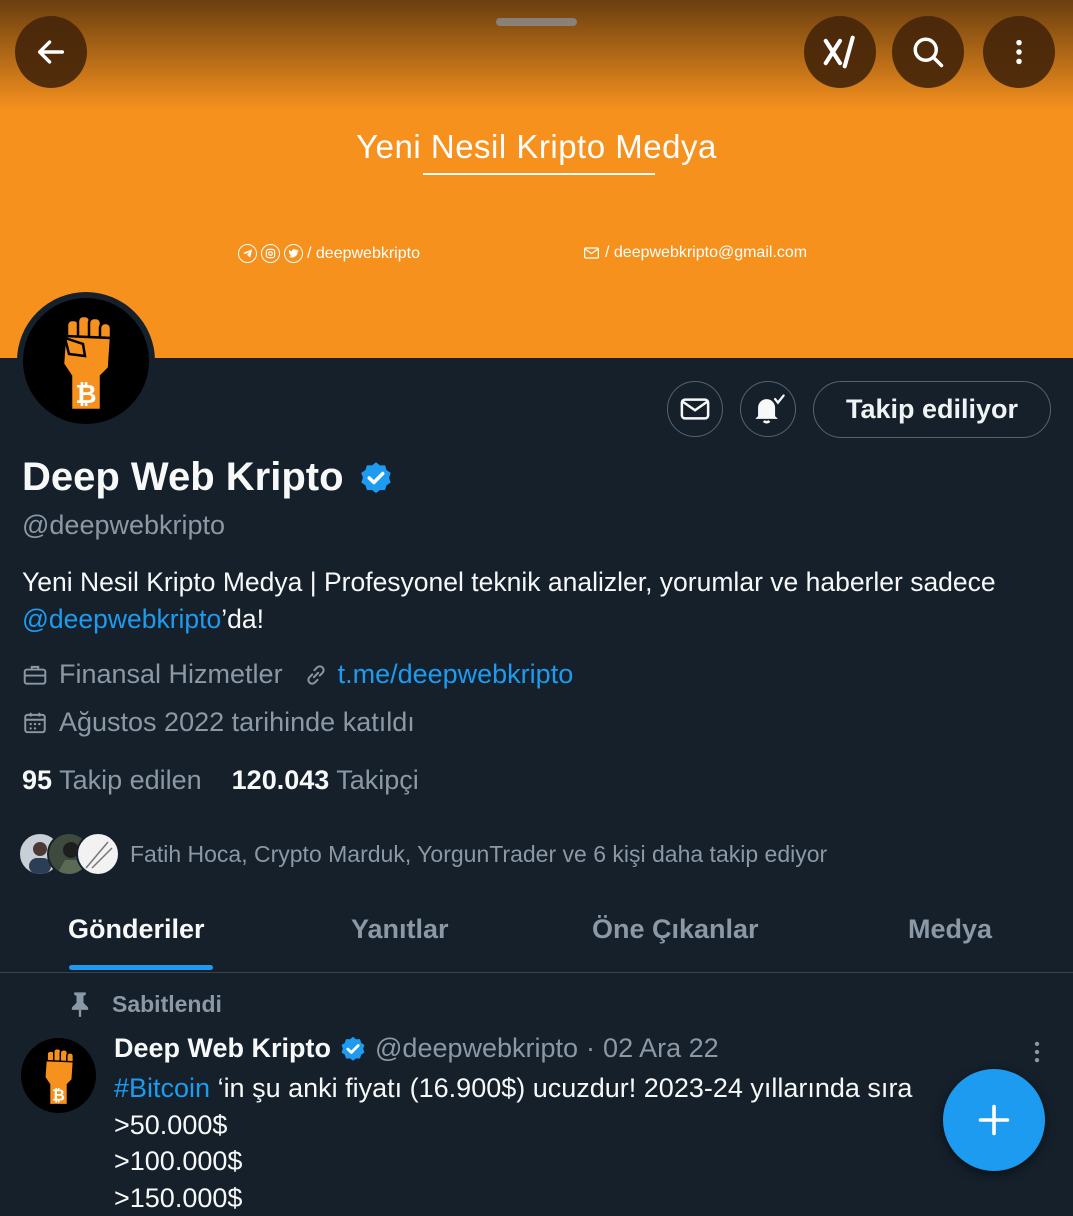  I want to click on profile-meta-row: Finansal Hizmetler t.me/deepwebkripto, so click(297, 674).